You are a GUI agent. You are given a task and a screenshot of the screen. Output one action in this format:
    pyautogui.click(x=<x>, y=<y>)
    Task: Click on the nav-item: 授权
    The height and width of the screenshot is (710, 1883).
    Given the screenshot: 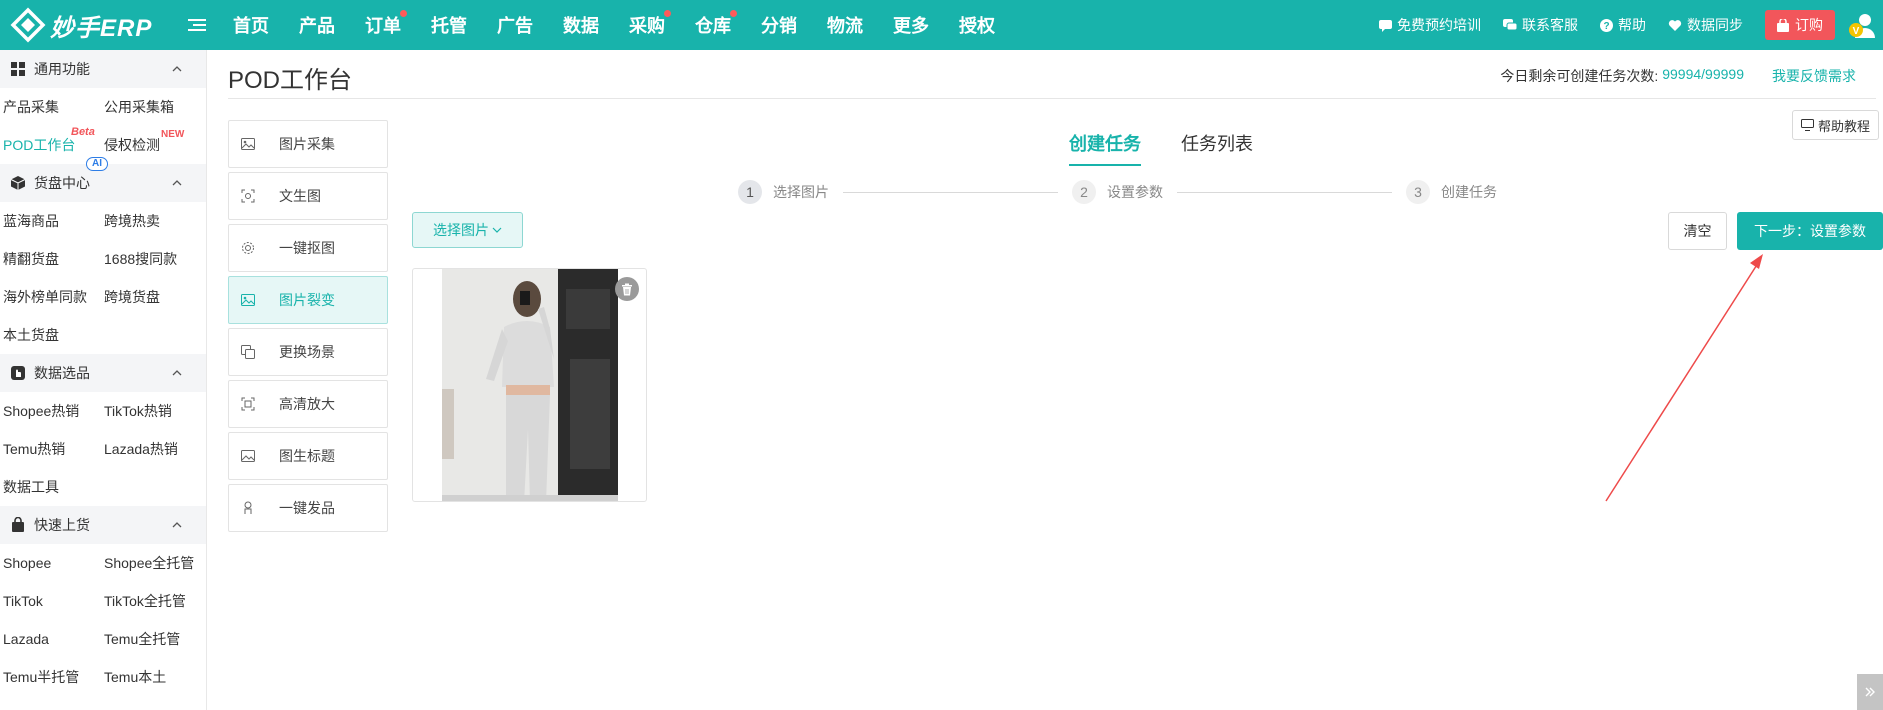 What is the action you would take?
    pyautogui.click(x=977, y=25)
    